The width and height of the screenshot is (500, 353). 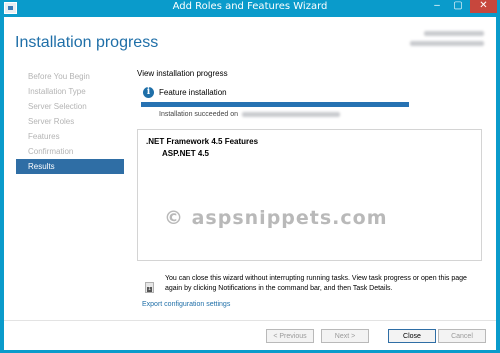 What do you see at coordinates (250, 335) in the screenshot?
I see `wizard-footer: < Previous Next > Close Cancel` at bounding box center [250, 335].